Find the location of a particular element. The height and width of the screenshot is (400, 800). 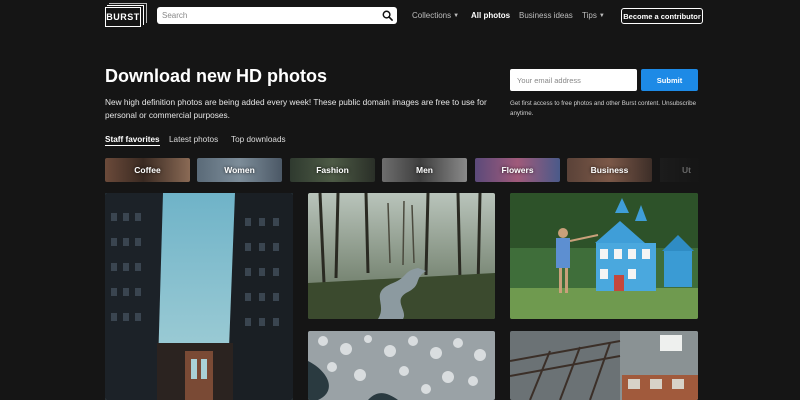

category-label: Flowers is located at coordinates (517, 170).